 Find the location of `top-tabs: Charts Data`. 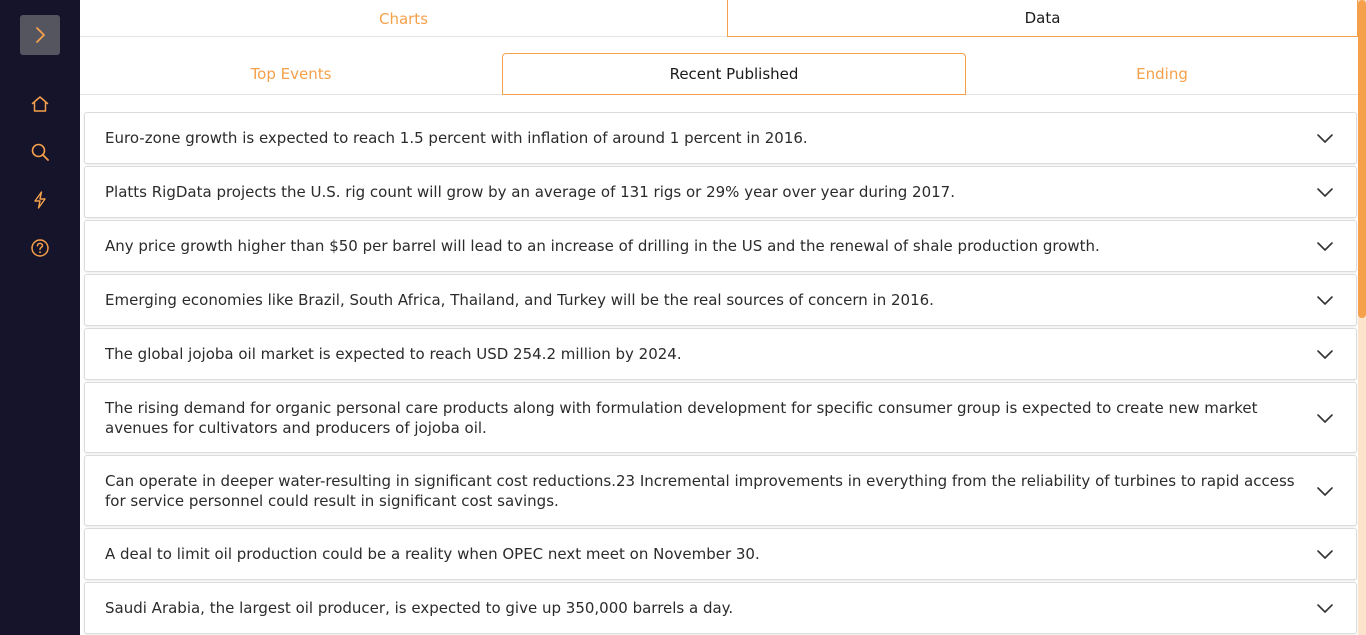

top-tabs: Charts Data is located at coordinates (719, 18).